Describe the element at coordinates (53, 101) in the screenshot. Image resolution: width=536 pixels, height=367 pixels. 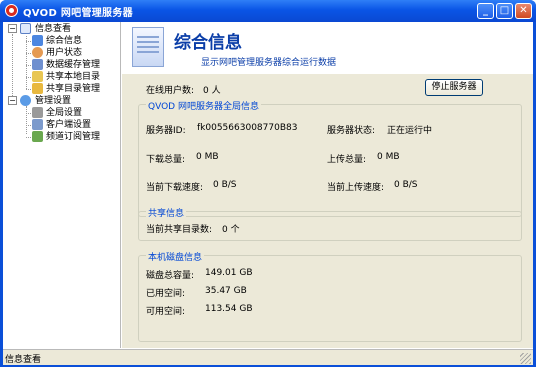
I see `tree-node-label: 管理设置` at that location.